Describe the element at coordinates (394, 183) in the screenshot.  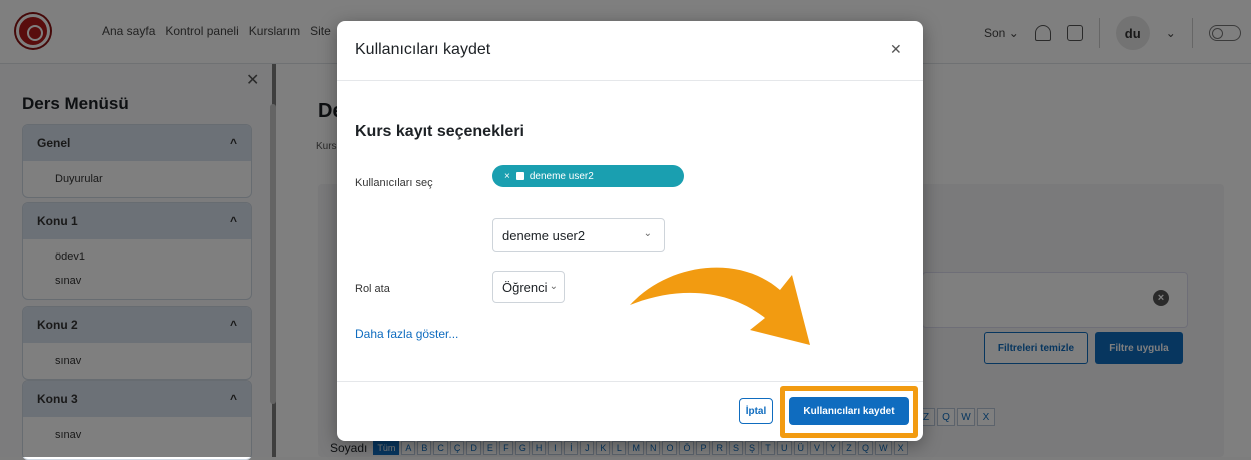
I see `select-users-label: Kullanıcıları seç` at that location.